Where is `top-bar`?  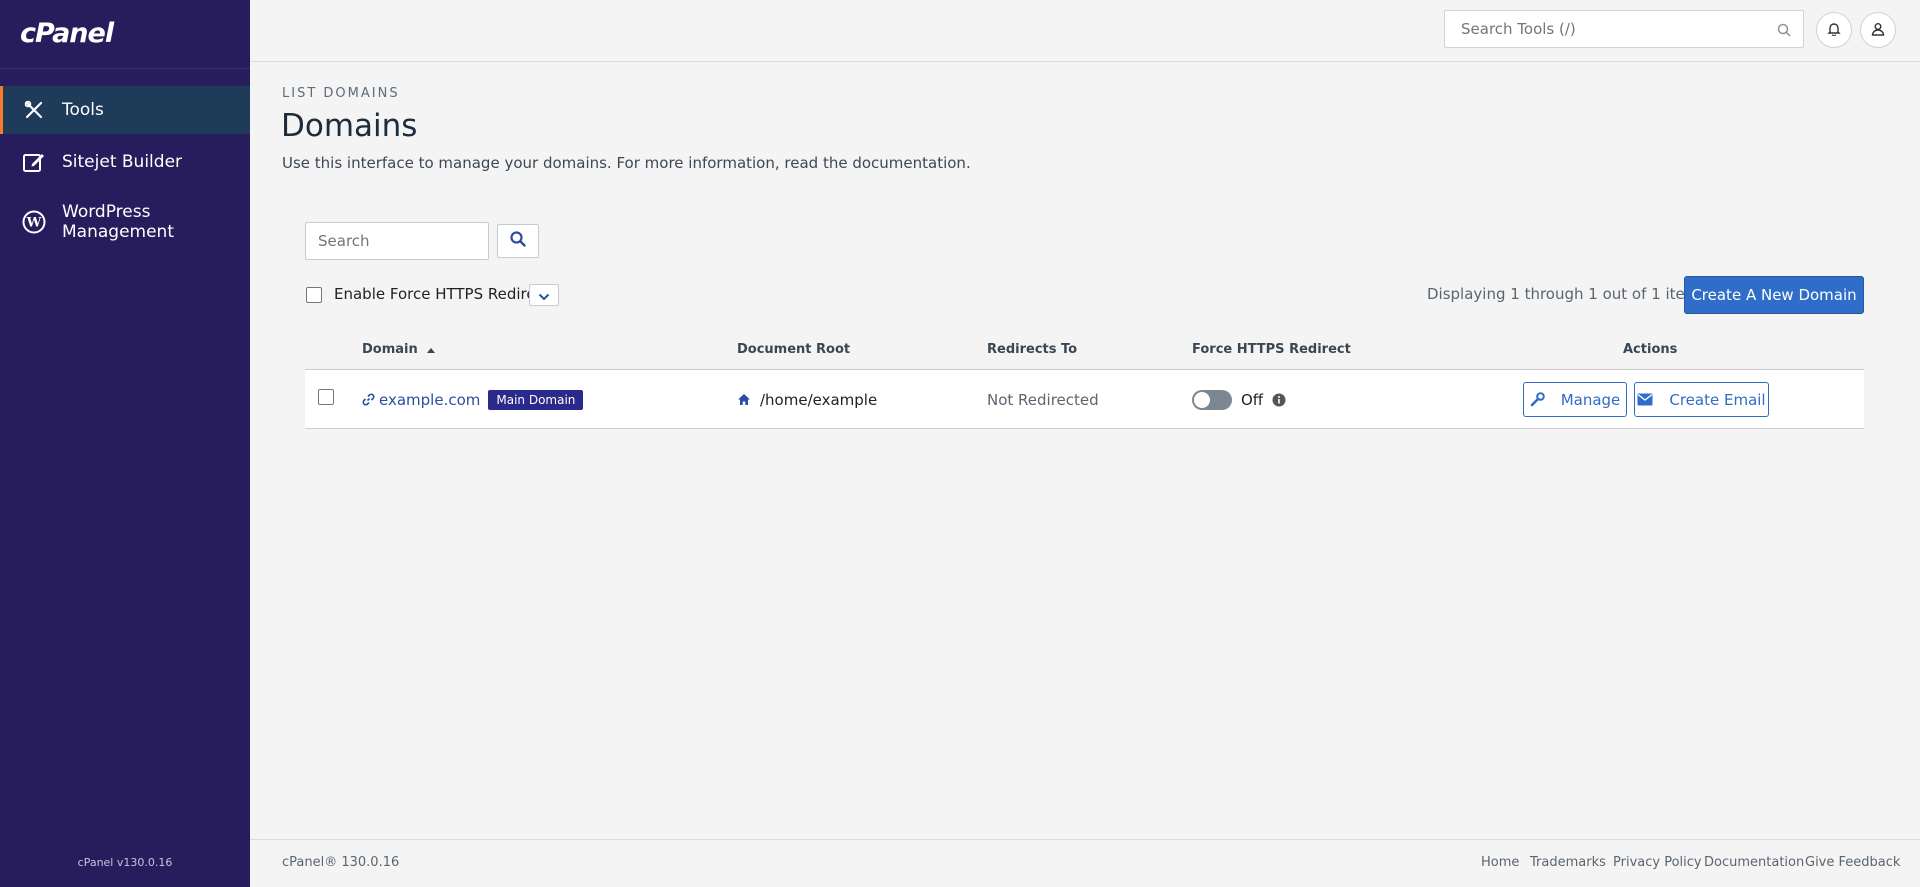
top-bar is located at coordinates (1085, 31).